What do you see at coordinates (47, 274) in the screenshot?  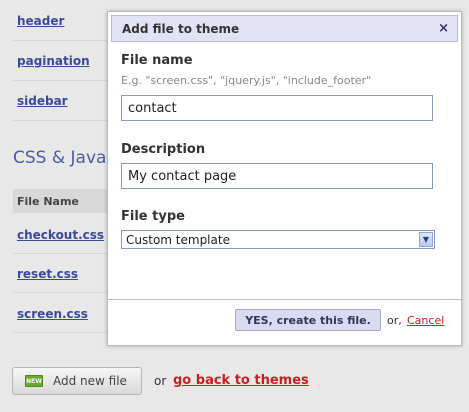 I see `file-link-reset: reset.css` at bounding box center [47, 274].